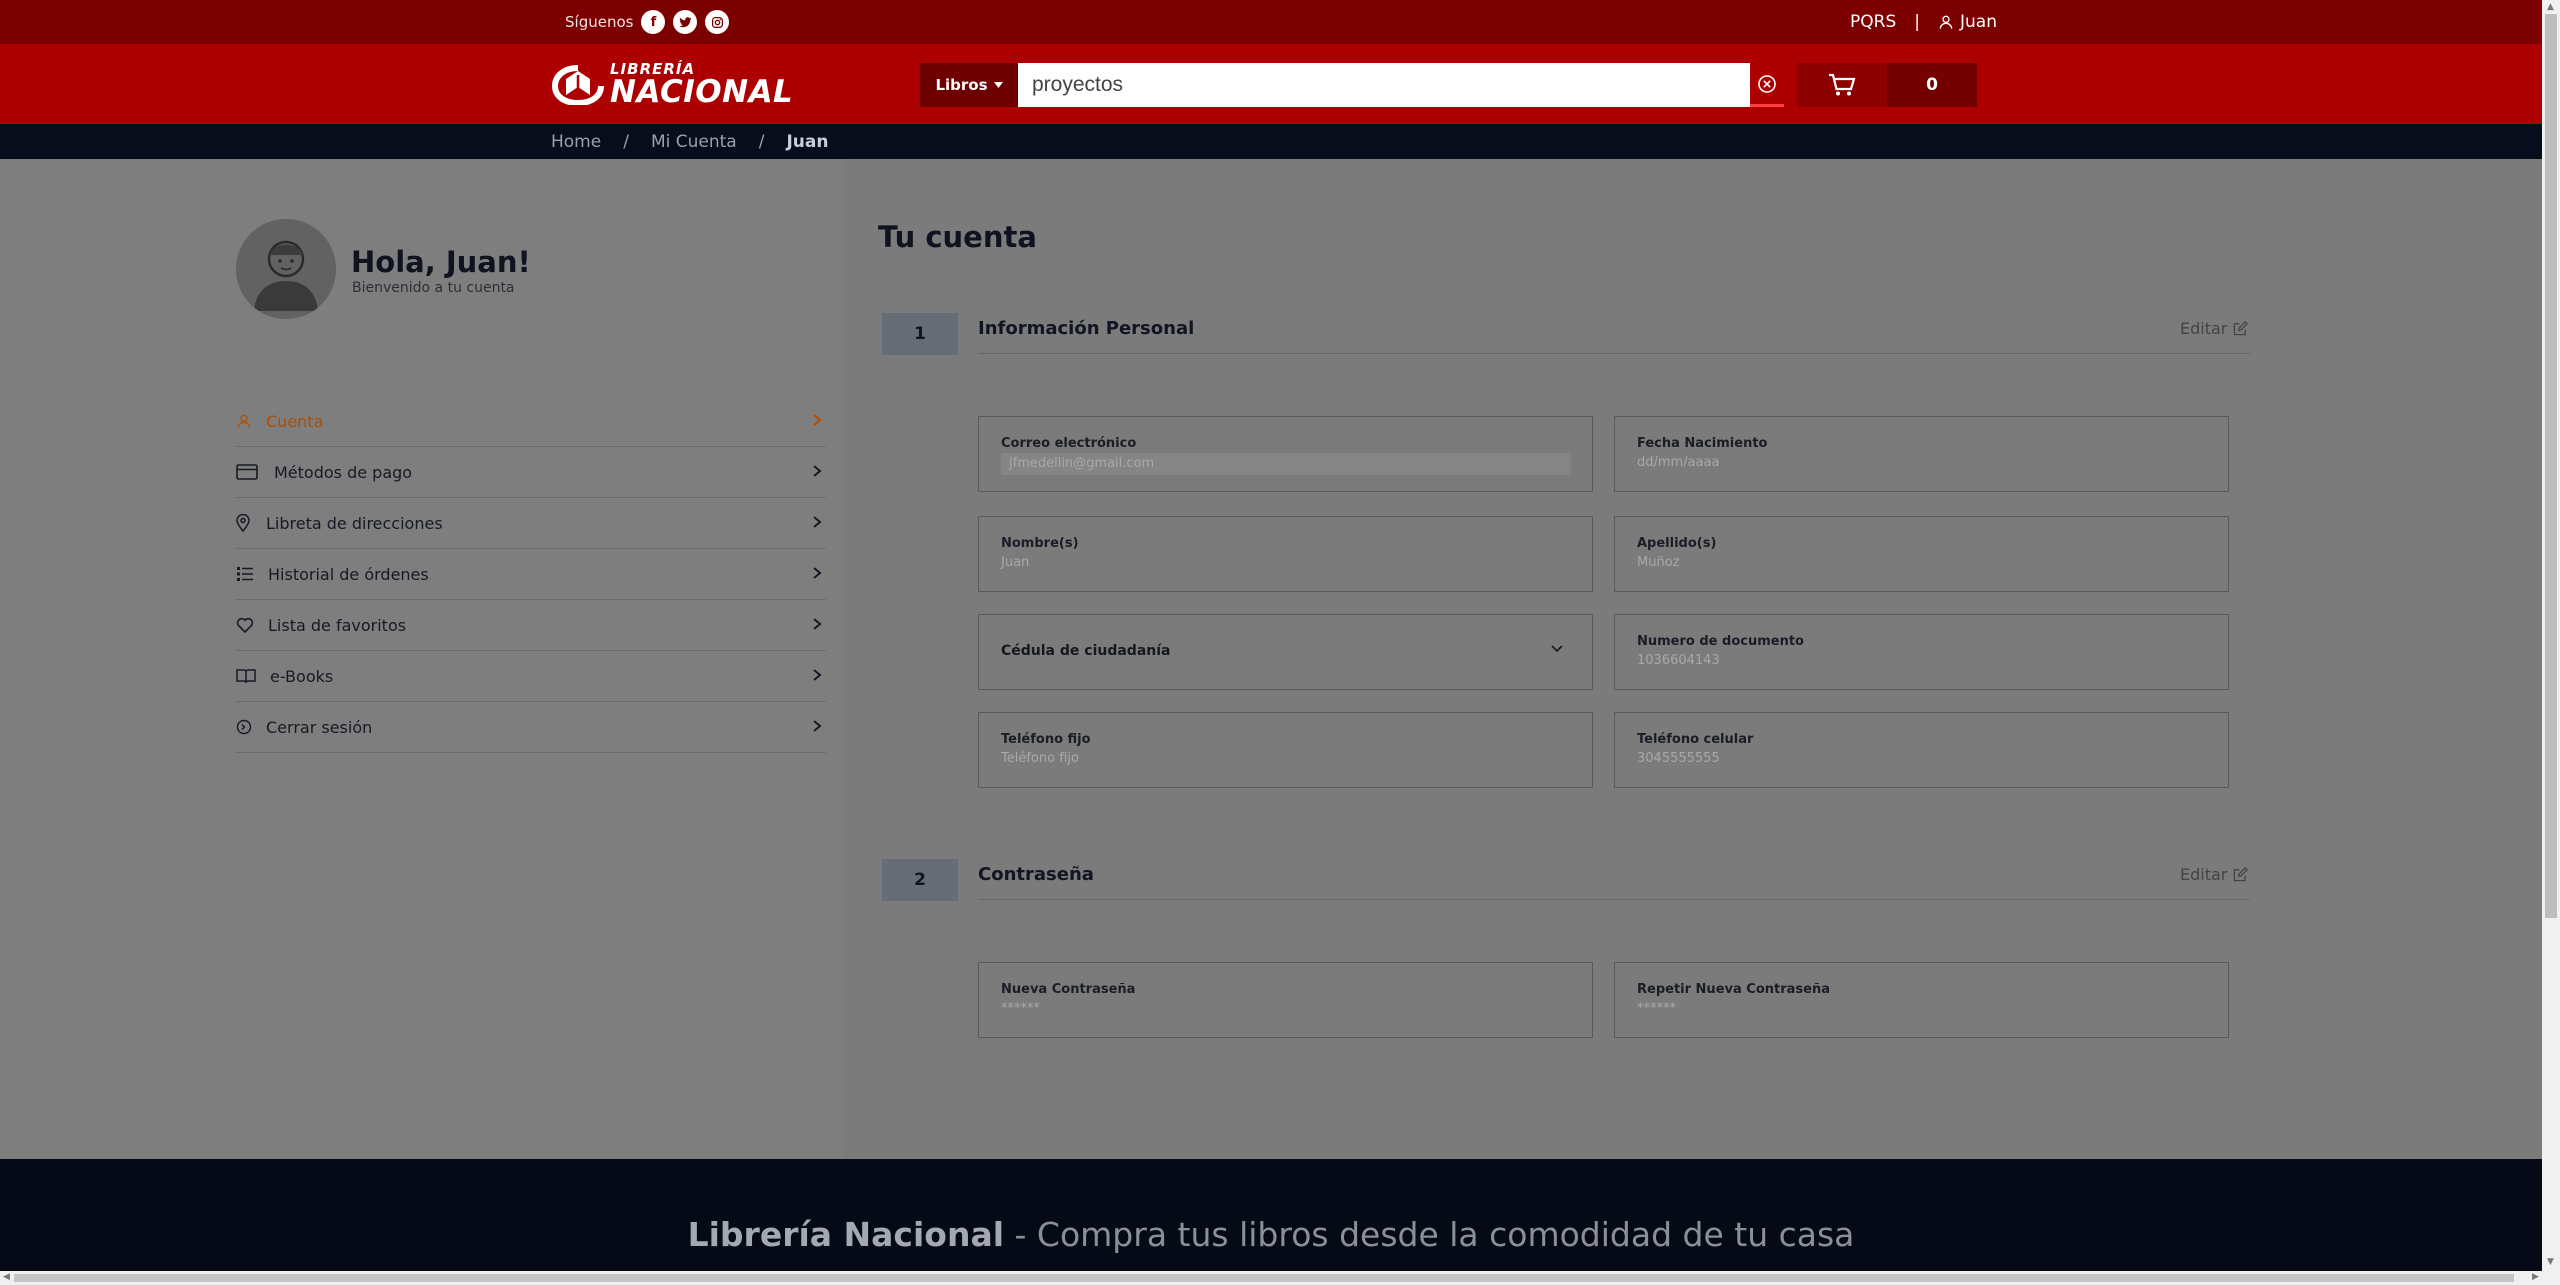 This screenshot has height=1285, width=2560. I want to click on scroll-up-arrow-icon: ▲, so click(2550, 7).